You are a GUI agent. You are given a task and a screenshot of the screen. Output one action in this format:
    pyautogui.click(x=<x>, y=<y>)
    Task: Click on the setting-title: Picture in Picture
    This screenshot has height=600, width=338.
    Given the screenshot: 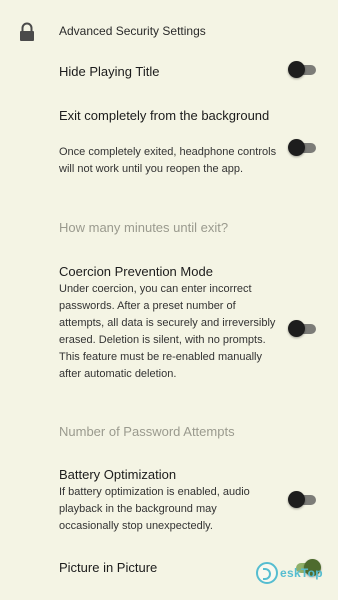 What is the action you would take?
    pyautogui.click(x=108, y=567)
    